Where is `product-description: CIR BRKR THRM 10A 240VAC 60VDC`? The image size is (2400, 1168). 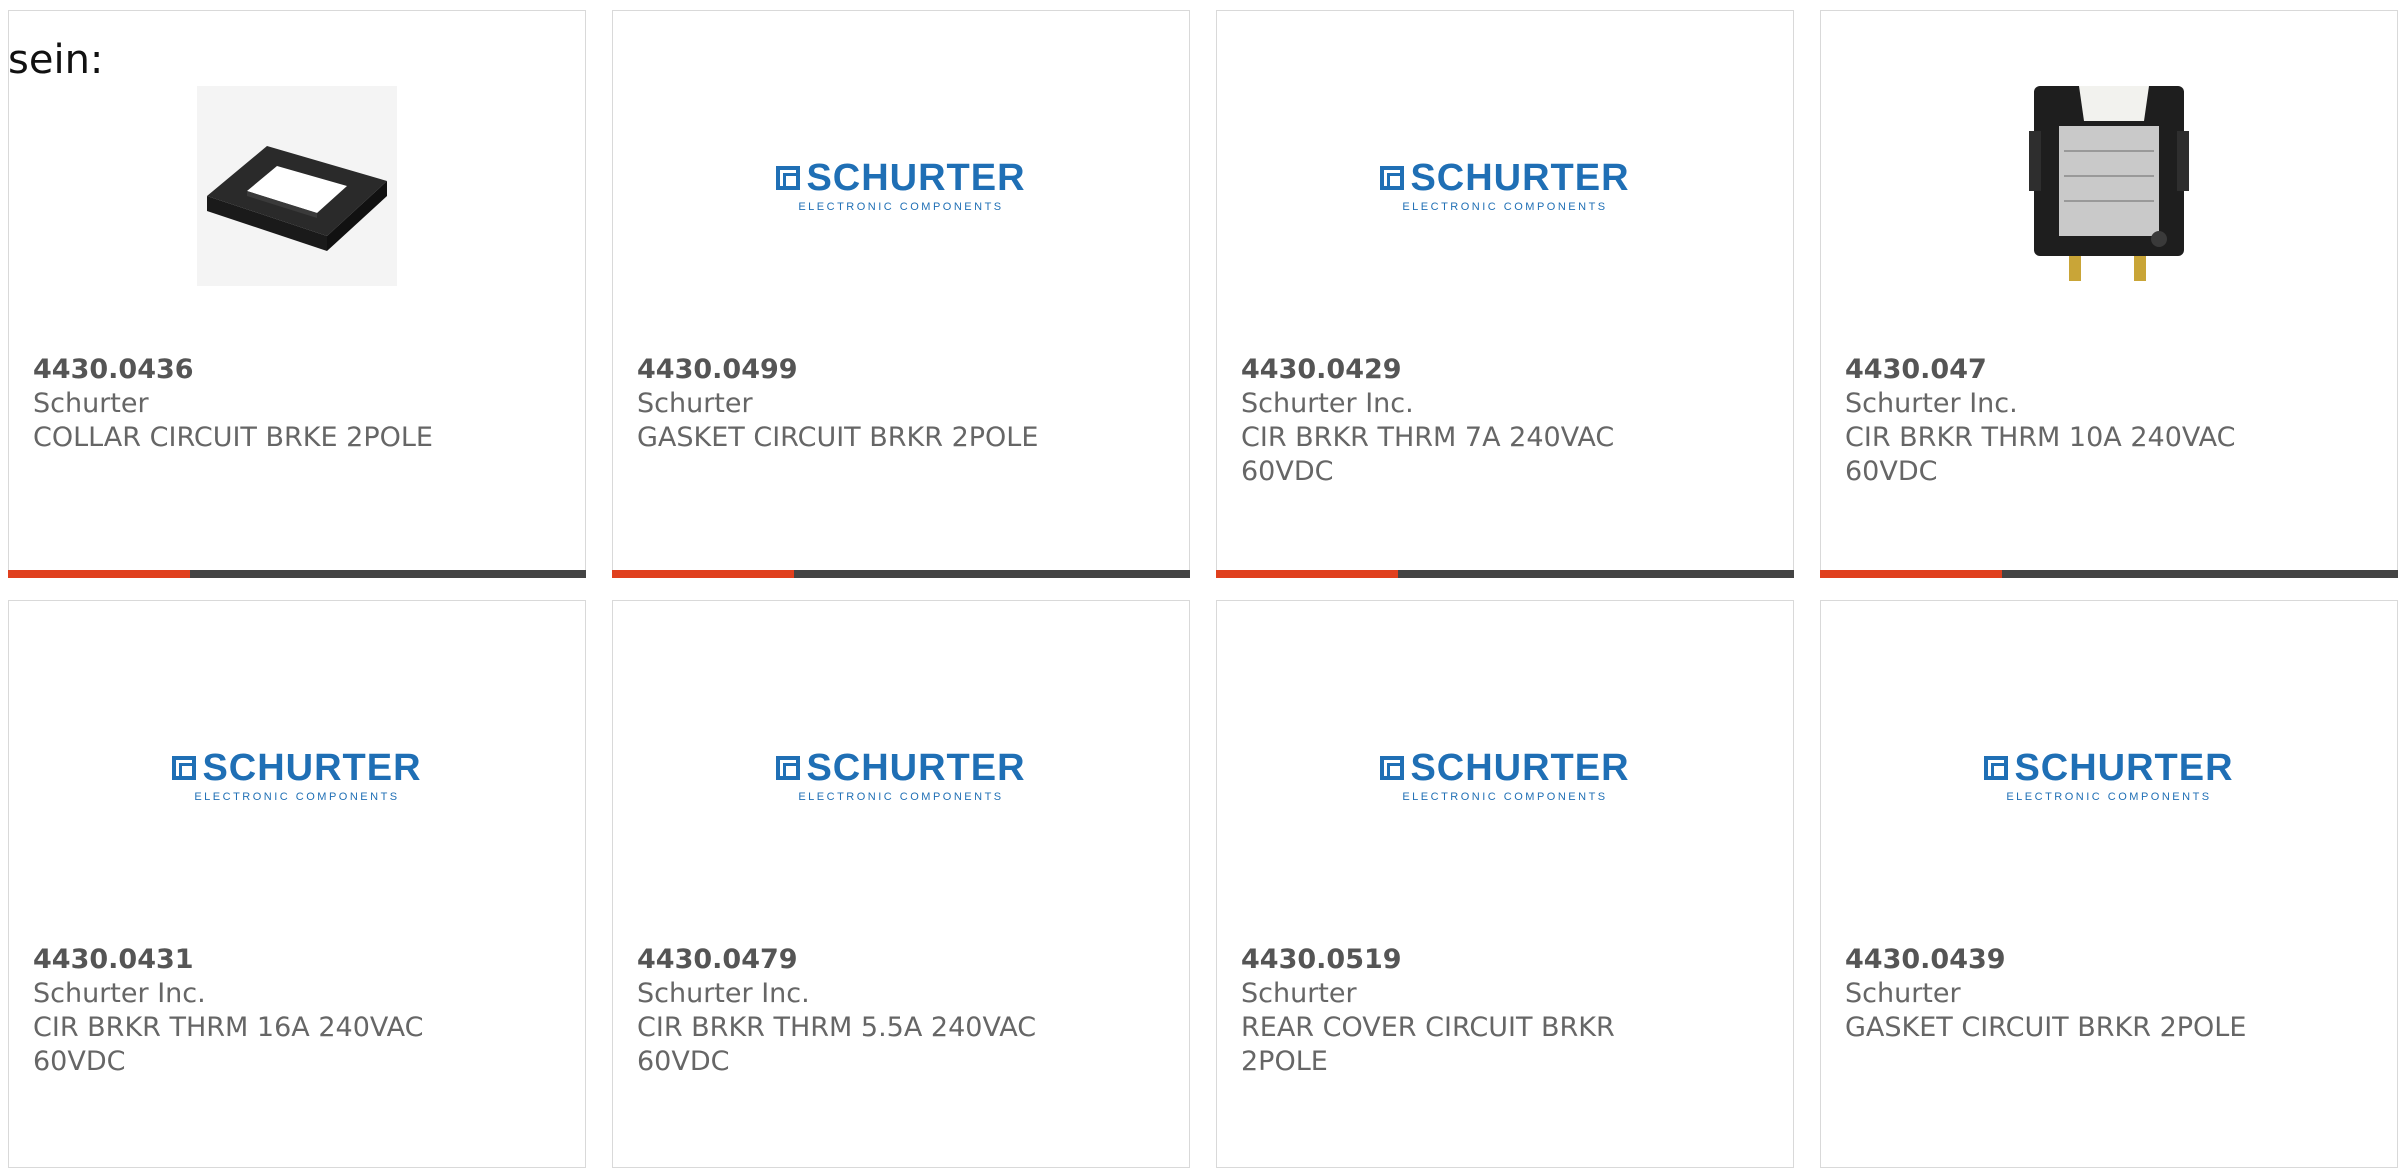
product-description: CIR BRKR THRM 10A 240VAC 60VDC is located at coordinates (2040, 454).